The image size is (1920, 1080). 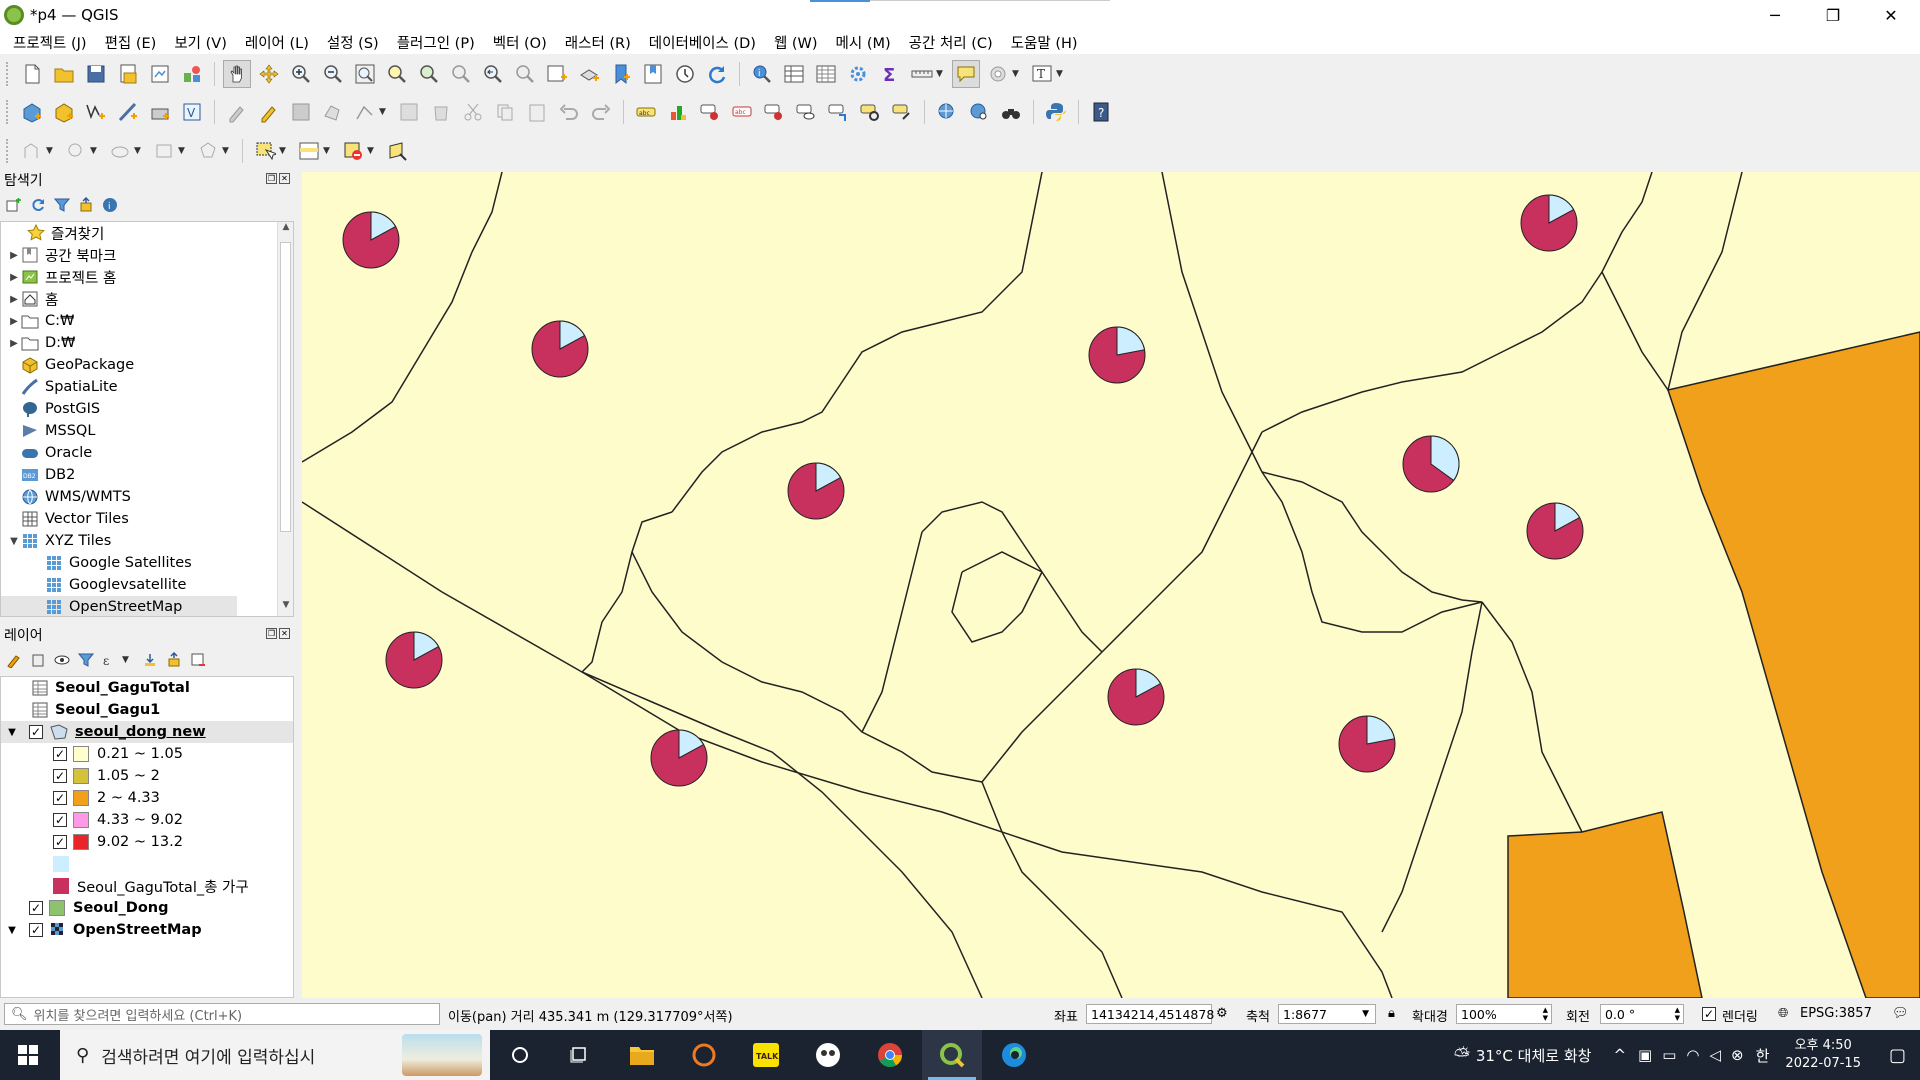 What do you see at coordinates (119, 606) in the screenshot?
I see `browser-item-openstreetmap: OpenStreetMap` at bounding box center [119, 606].